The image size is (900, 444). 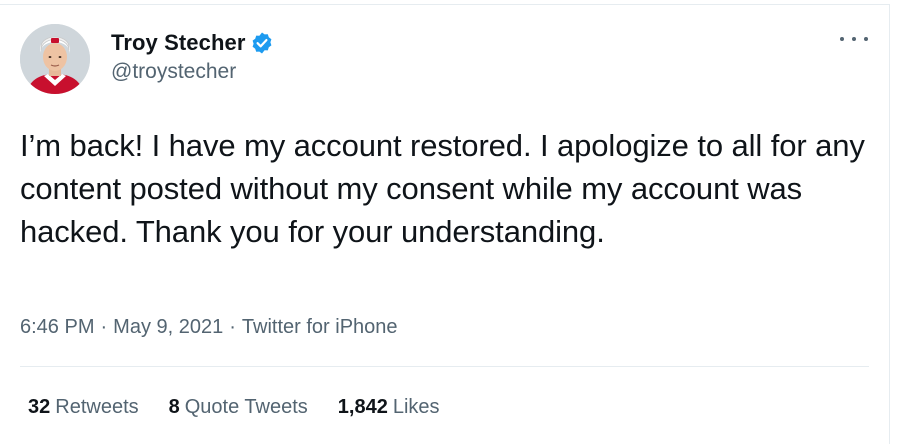 I want to click on quote-tweets-count: 8, so click(x=174, y=407).